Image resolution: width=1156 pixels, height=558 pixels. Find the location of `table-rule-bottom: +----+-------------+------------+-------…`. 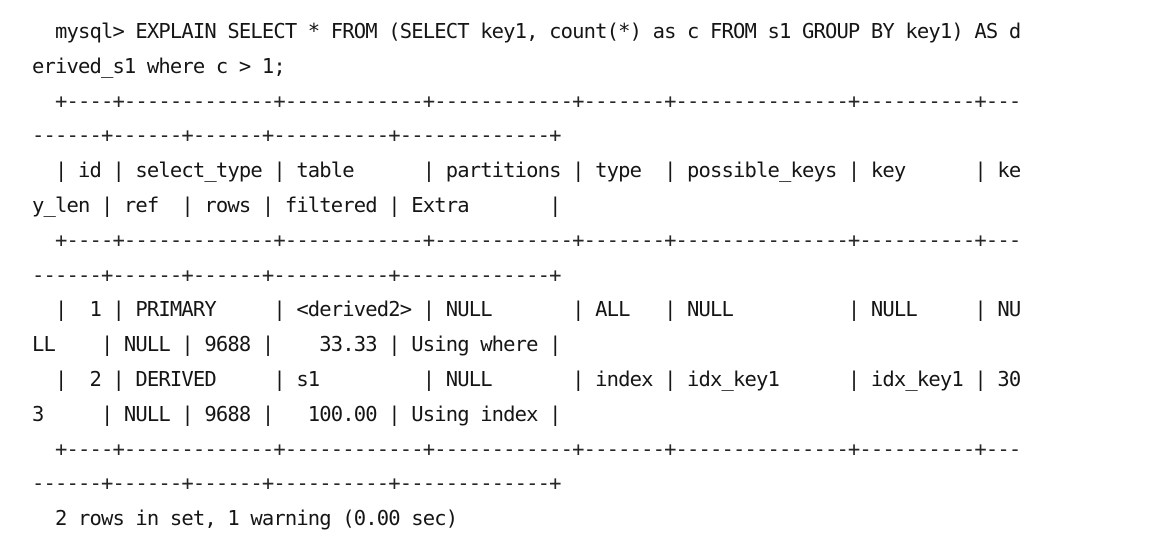

table-rule-bottom: +----+-------------+------------+-------… is located at coordinates (526, 448).